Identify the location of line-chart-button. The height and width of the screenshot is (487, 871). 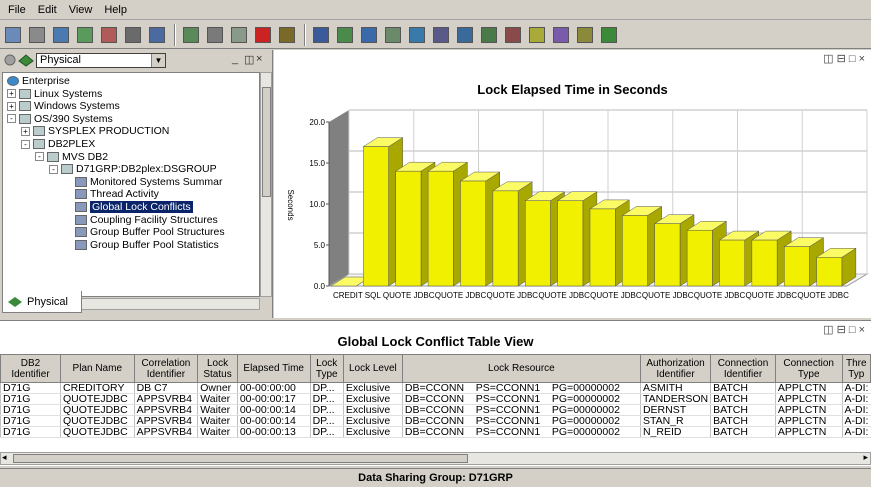
(393, 35).